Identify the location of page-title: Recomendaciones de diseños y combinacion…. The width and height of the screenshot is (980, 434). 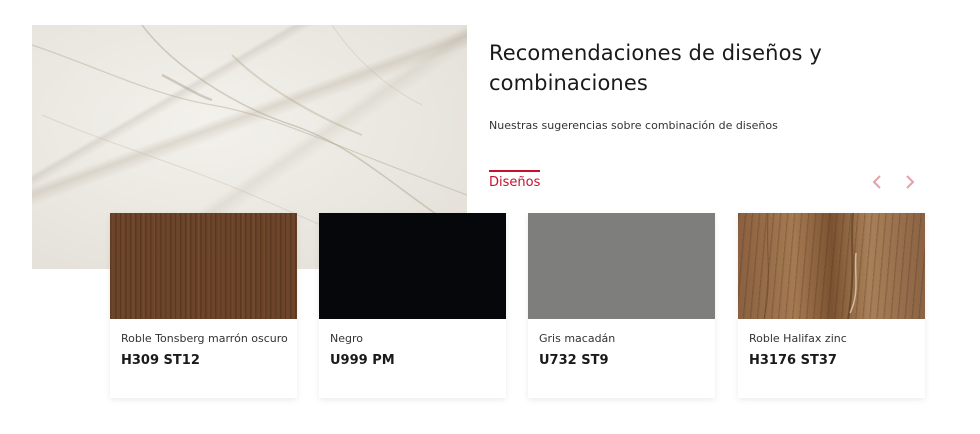
(655, 68).